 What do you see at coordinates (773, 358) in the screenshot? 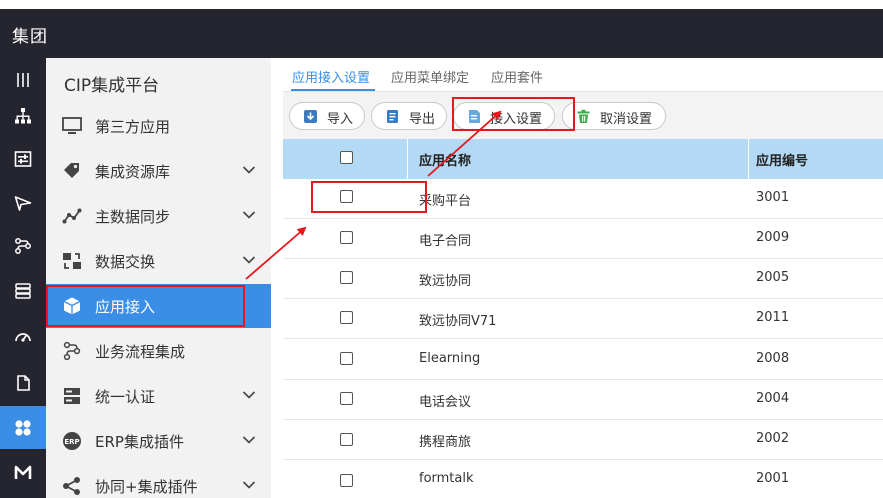
I see `app-code-cell: 2008` at bounding box center [773, 358].